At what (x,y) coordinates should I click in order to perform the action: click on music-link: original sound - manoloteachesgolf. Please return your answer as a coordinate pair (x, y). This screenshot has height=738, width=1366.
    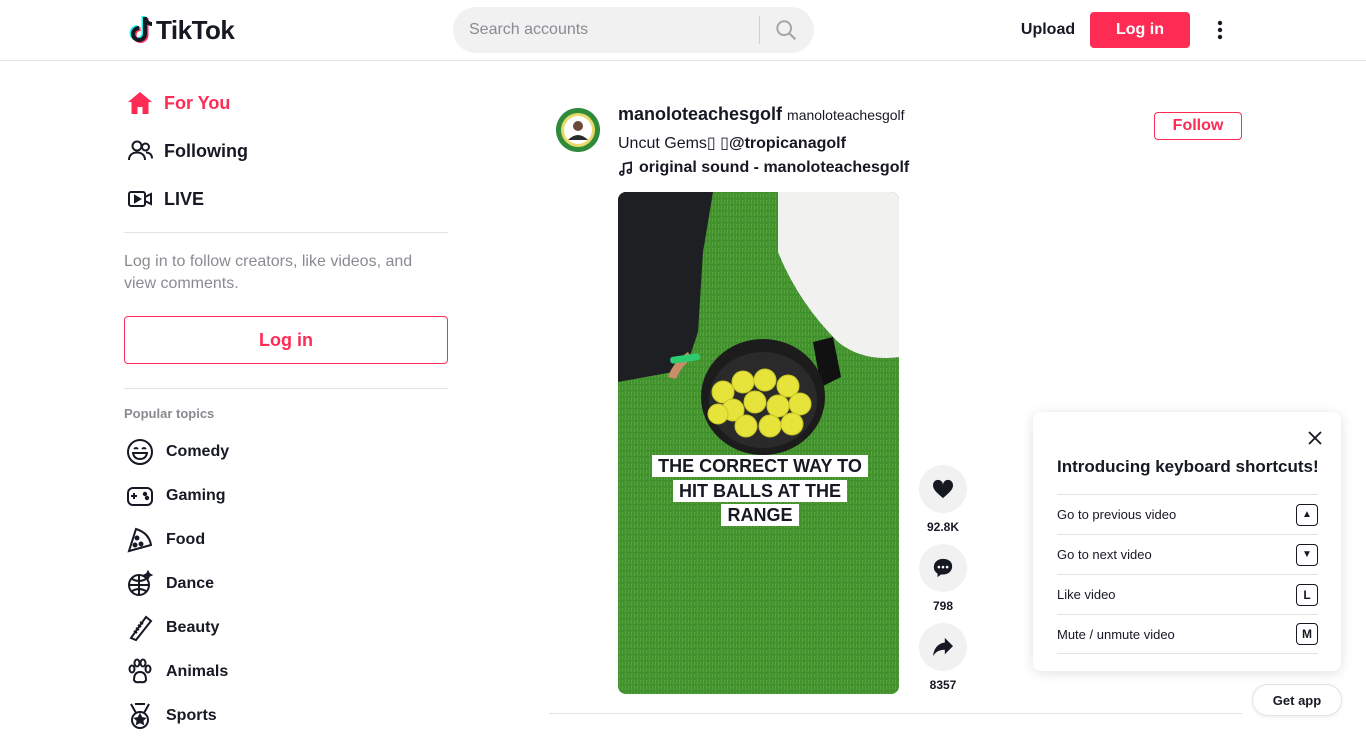
    Looking at the image, I should click on (763, 168).